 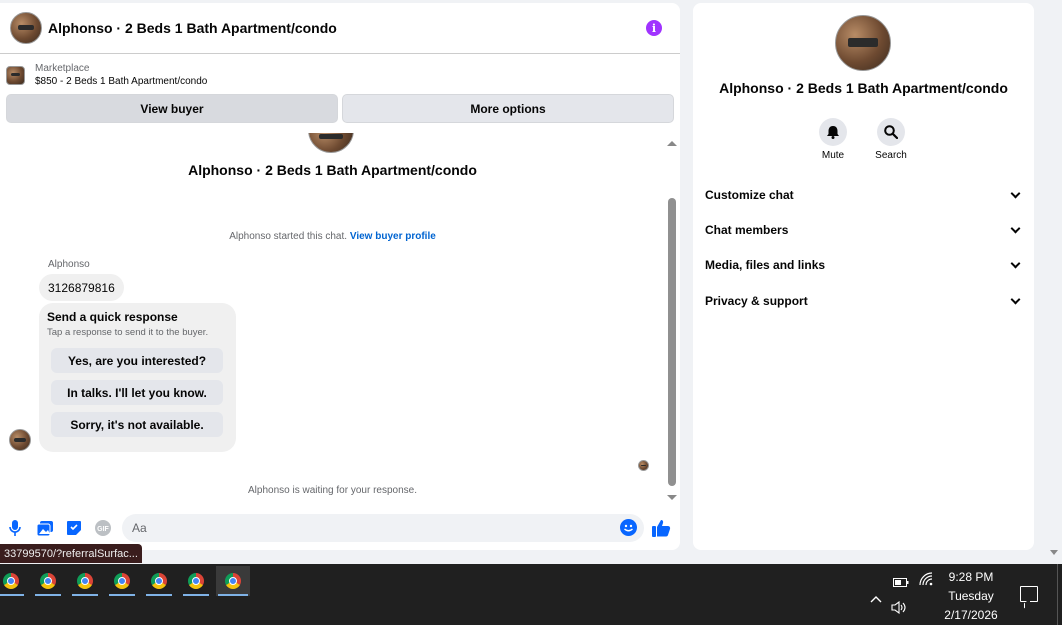 What do you see at coordinates (628, 527) in the screenshot?
I see `emoji-icon` at bounding box center [628, 527].